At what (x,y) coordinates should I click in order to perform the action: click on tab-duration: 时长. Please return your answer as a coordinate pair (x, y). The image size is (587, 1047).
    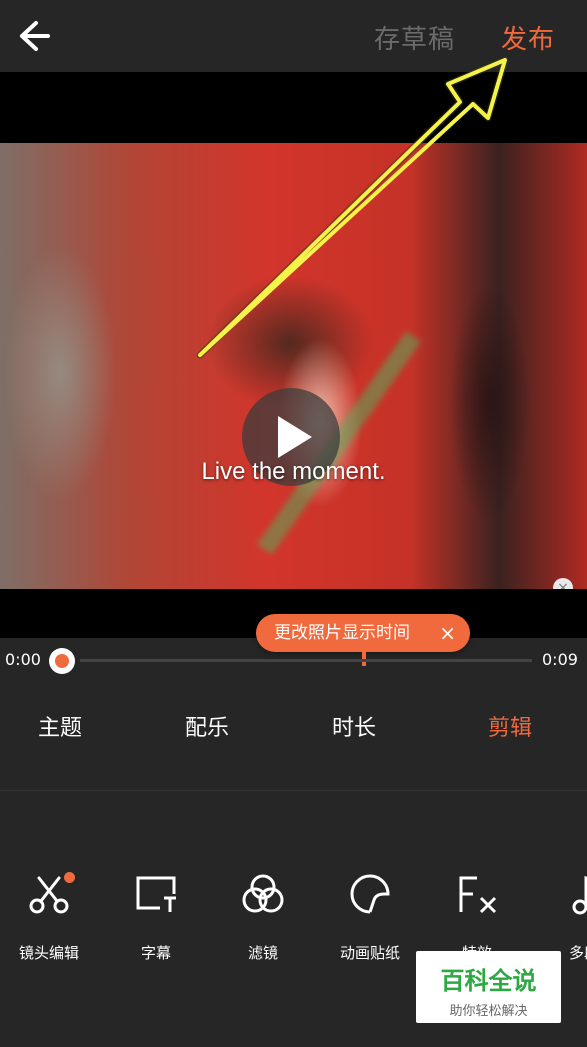
    Looking at the image, I should click on (354, 726).